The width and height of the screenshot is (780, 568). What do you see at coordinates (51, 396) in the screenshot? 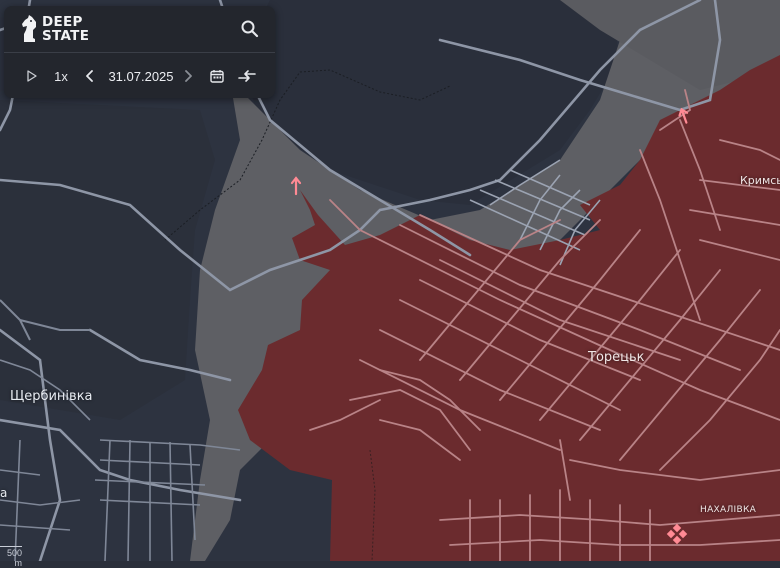
I see `village-label-shcherbynivka: Щербинівка` at bounding box center [51, 396].